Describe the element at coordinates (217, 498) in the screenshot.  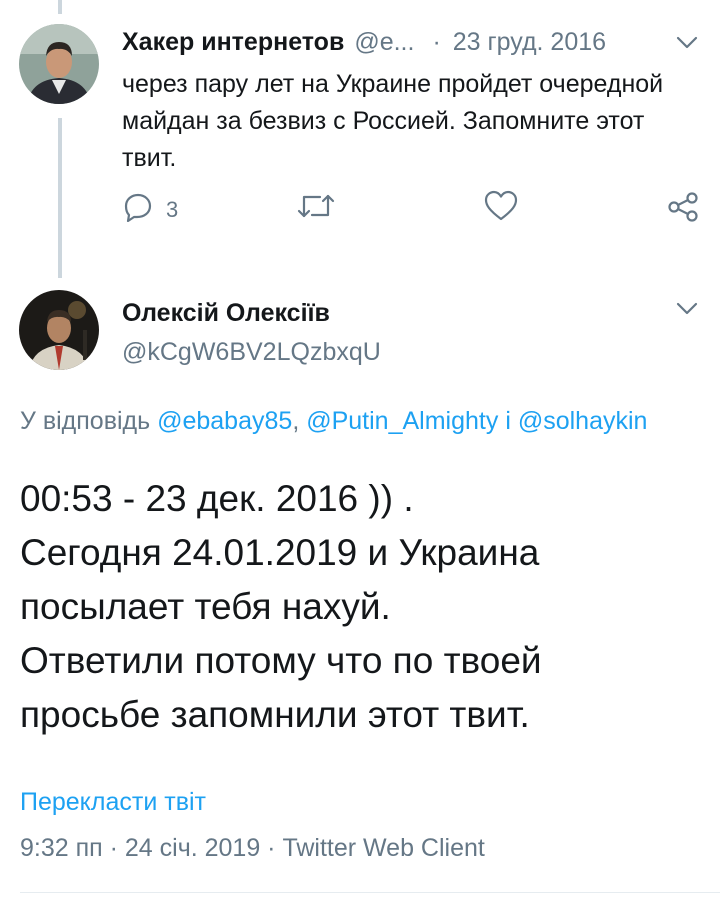
I see `tweet-text-line: 00:53 - 23 дек. 2016 )) .` at that location.